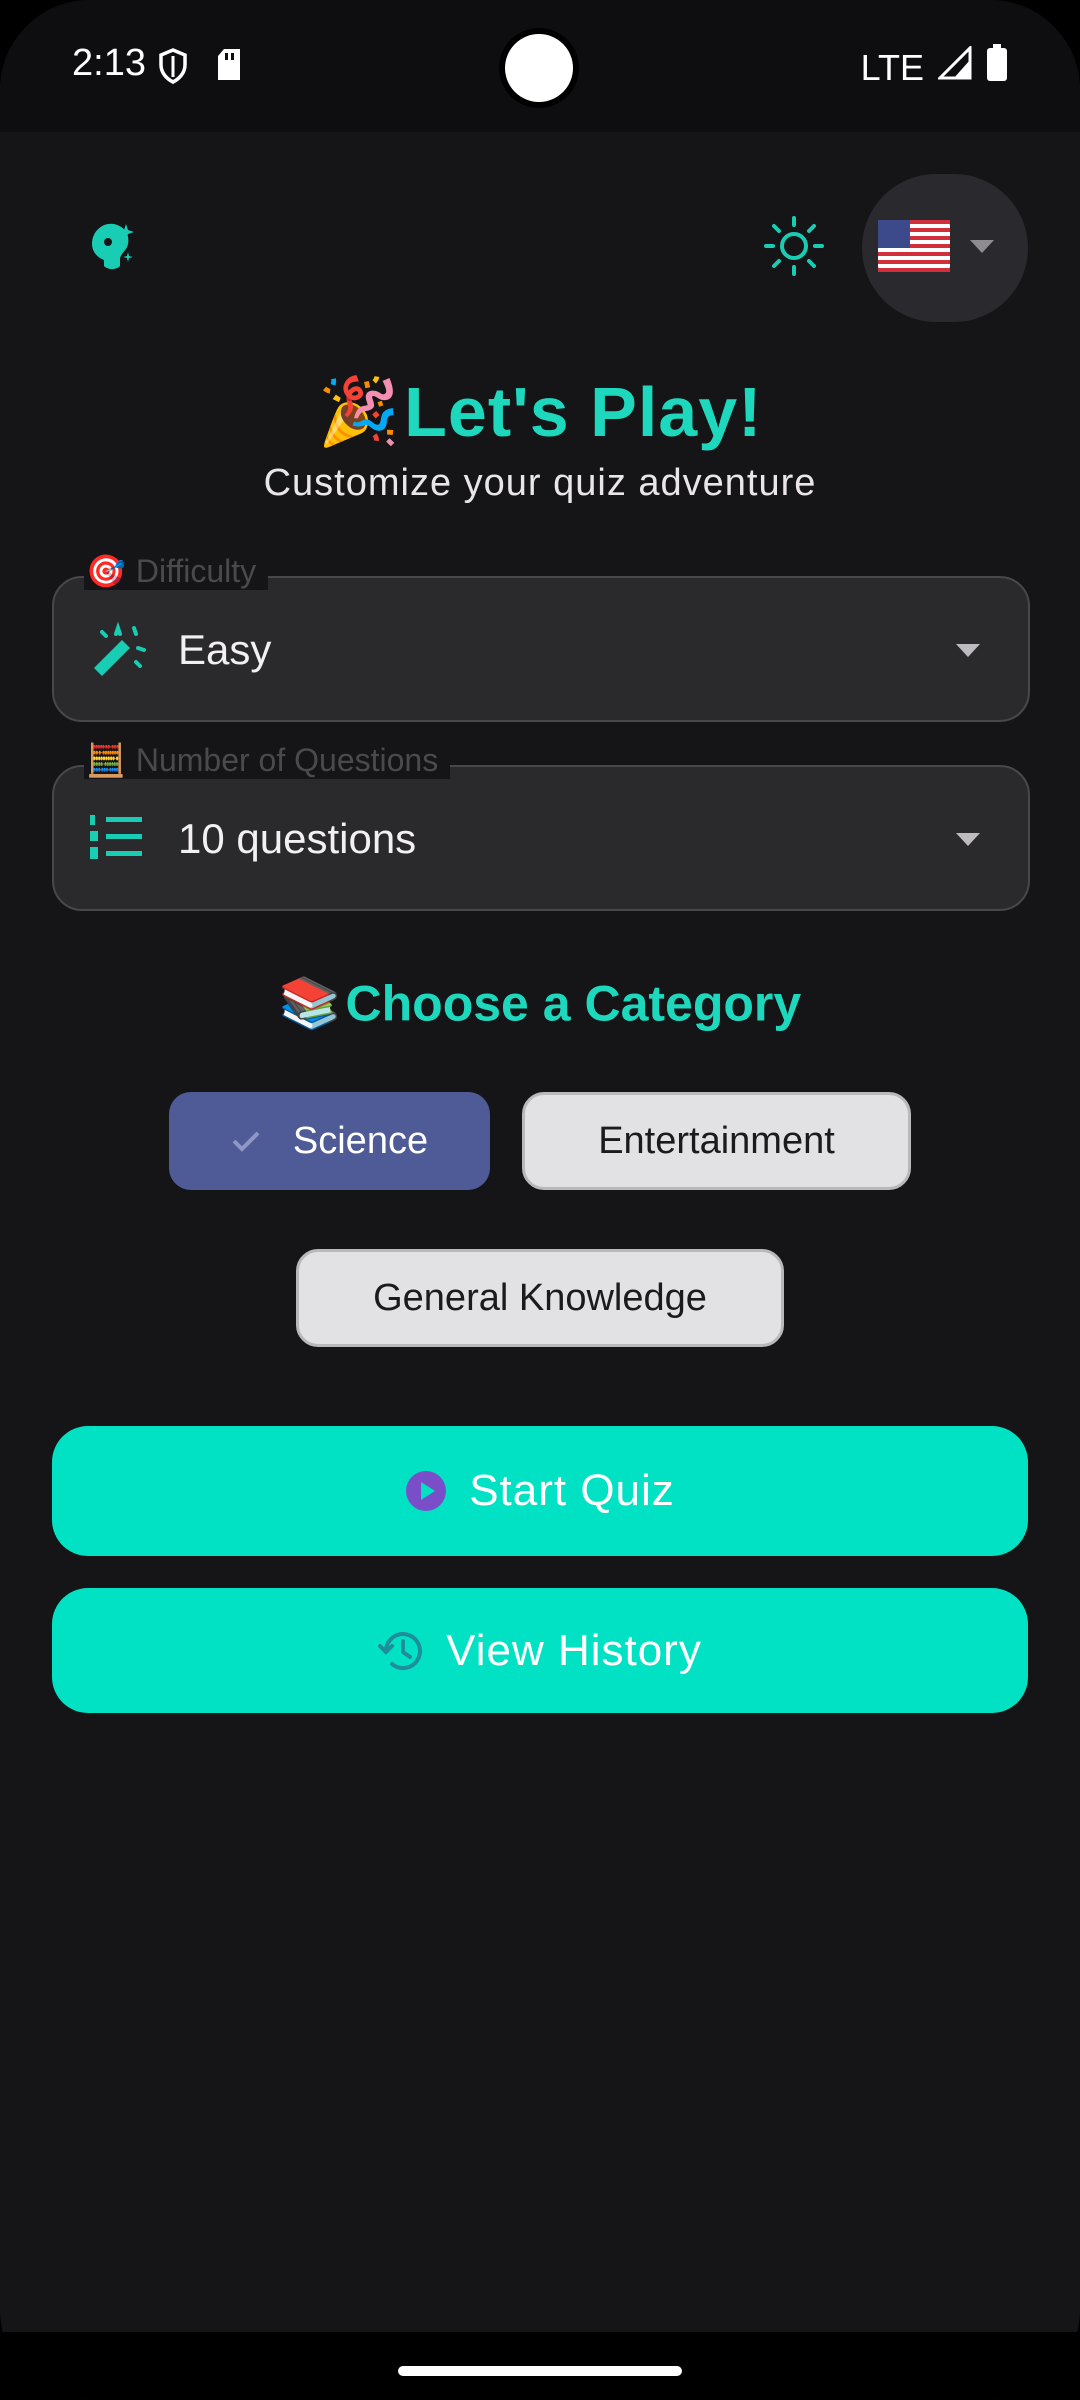 The height and width of the screenshot is (2400, 1080). What do you see at coordinates (287, 759) in the screenshot?
I see `question-count-label-text: Number of Questions` at bounding box center [287, 759].